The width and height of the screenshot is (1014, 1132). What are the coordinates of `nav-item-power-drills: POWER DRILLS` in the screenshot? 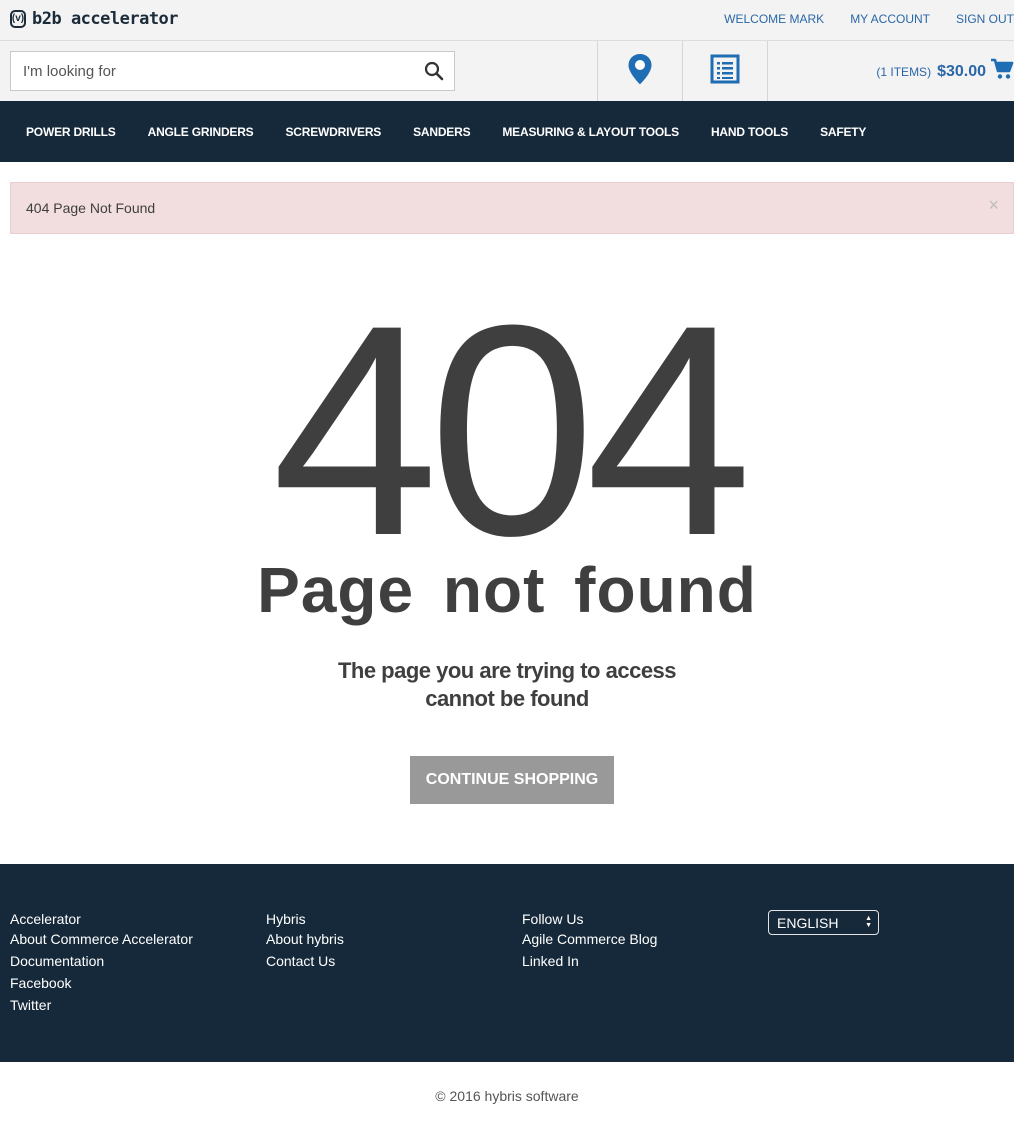 It's located at (71, 132).